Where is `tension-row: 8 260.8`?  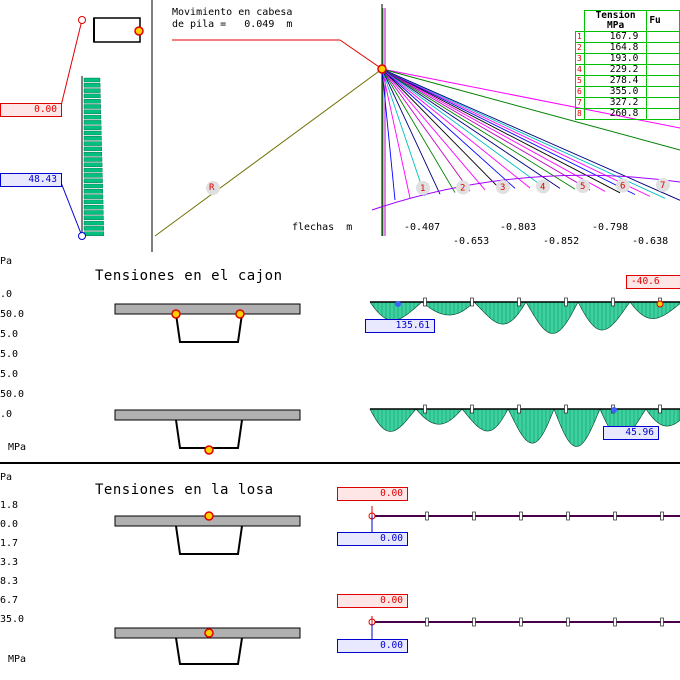
tension-row: 8 260.8 is located at coordinates (627, 114).